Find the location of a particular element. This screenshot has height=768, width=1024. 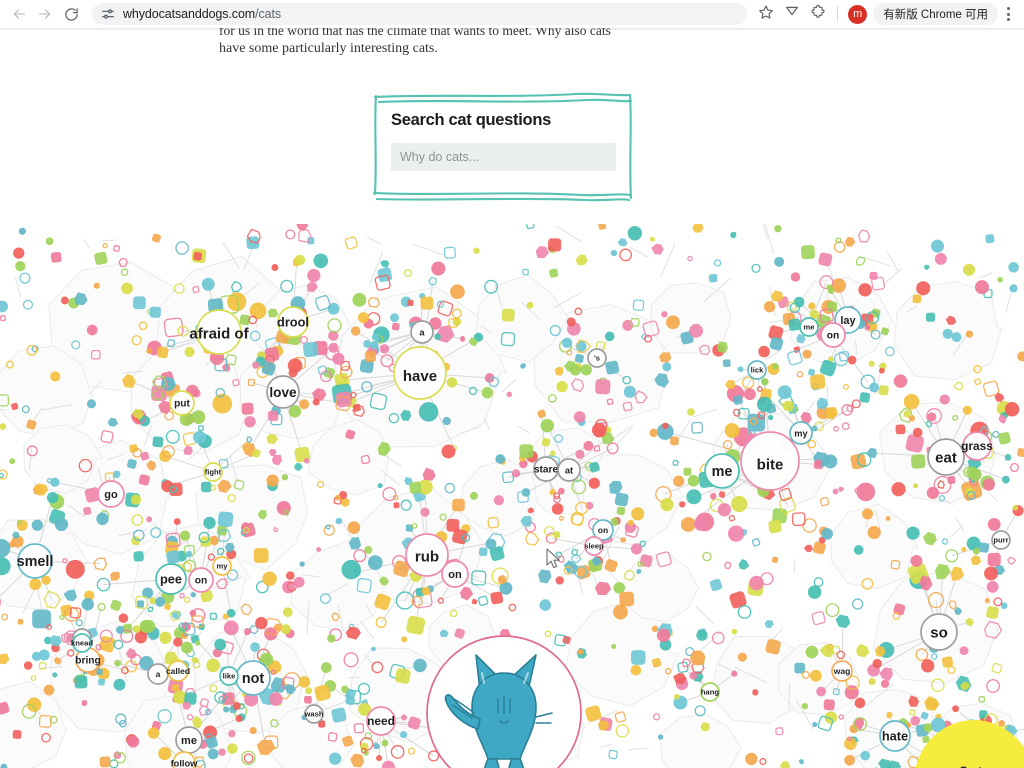

word-node-label: drool is located at coordinates (293, 322).